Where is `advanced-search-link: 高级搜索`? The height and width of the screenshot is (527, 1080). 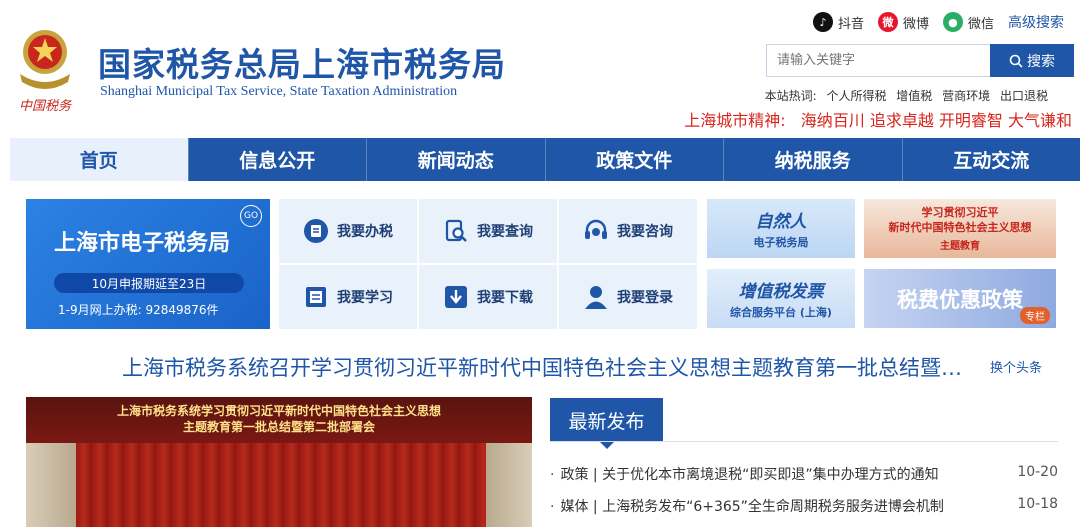 advanced-search-link: 高级搜索 is located at coordinates (1036, 22).